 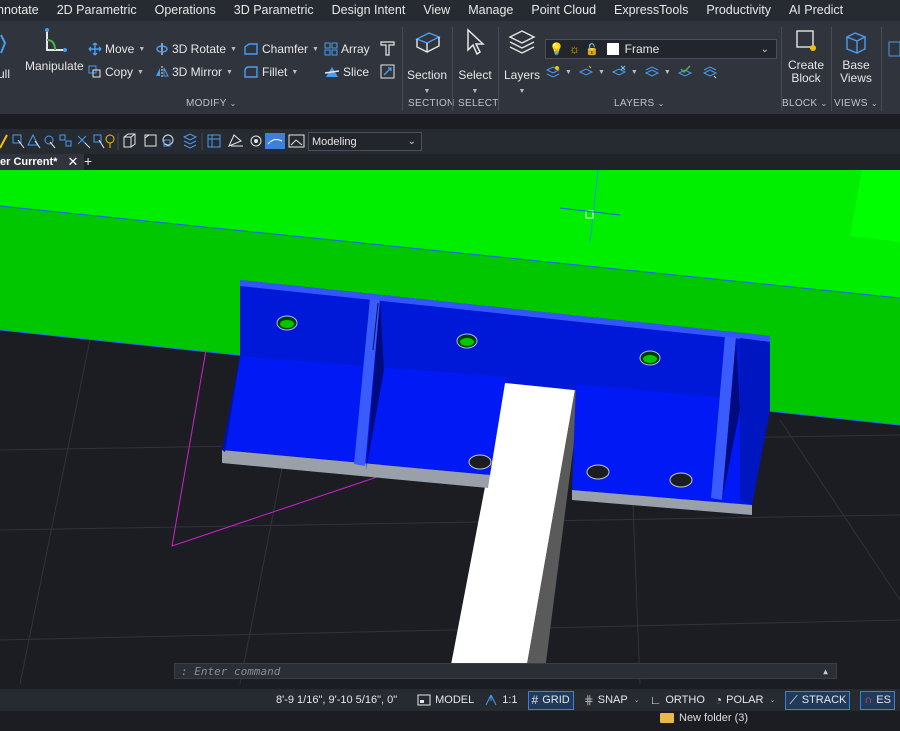 What do you see at coordinates (281, 49) in the screenshot?
I see `chamfer-button: Chamfer ▼` at bounding box center [281, 49].